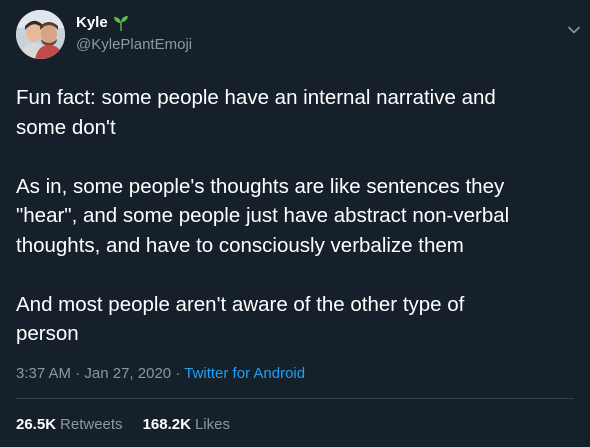  Describe the element at coordinates (121, 23) in the screenshot. I see `seedling-icon` at that location.